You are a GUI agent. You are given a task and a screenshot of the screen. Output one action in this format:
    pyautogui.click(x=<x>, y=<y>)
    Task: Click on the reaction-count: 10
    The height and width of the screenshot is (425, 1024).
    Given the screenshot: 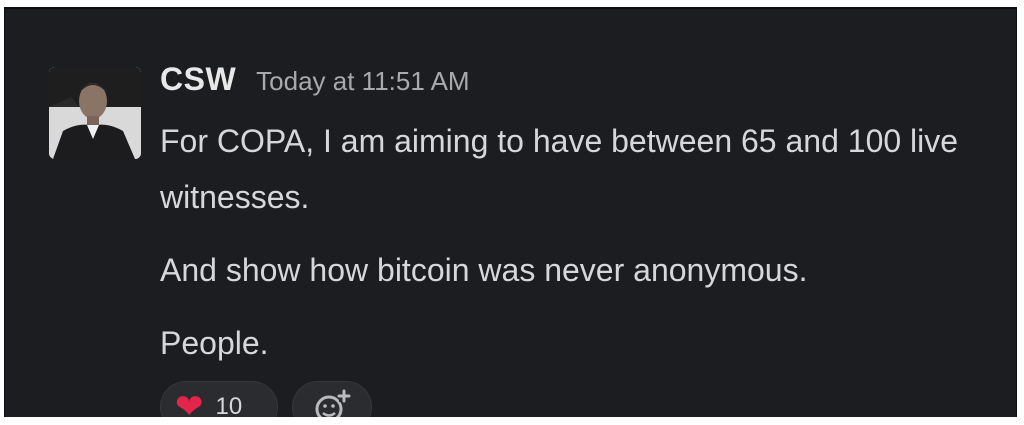 What is the action you would take?
    pyautogui.click(x=229, y=405)
    